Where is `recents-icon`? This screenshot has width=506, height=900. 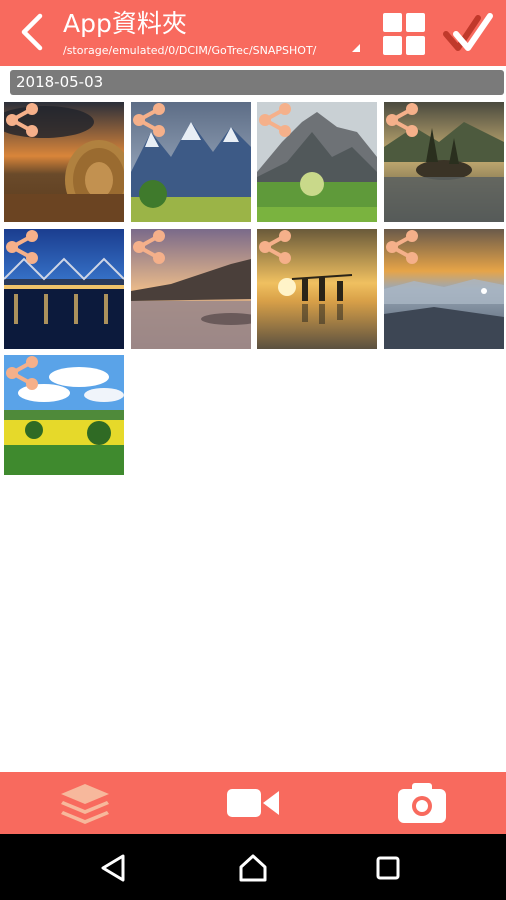 recents-icon is located at coordinates (388, 868).